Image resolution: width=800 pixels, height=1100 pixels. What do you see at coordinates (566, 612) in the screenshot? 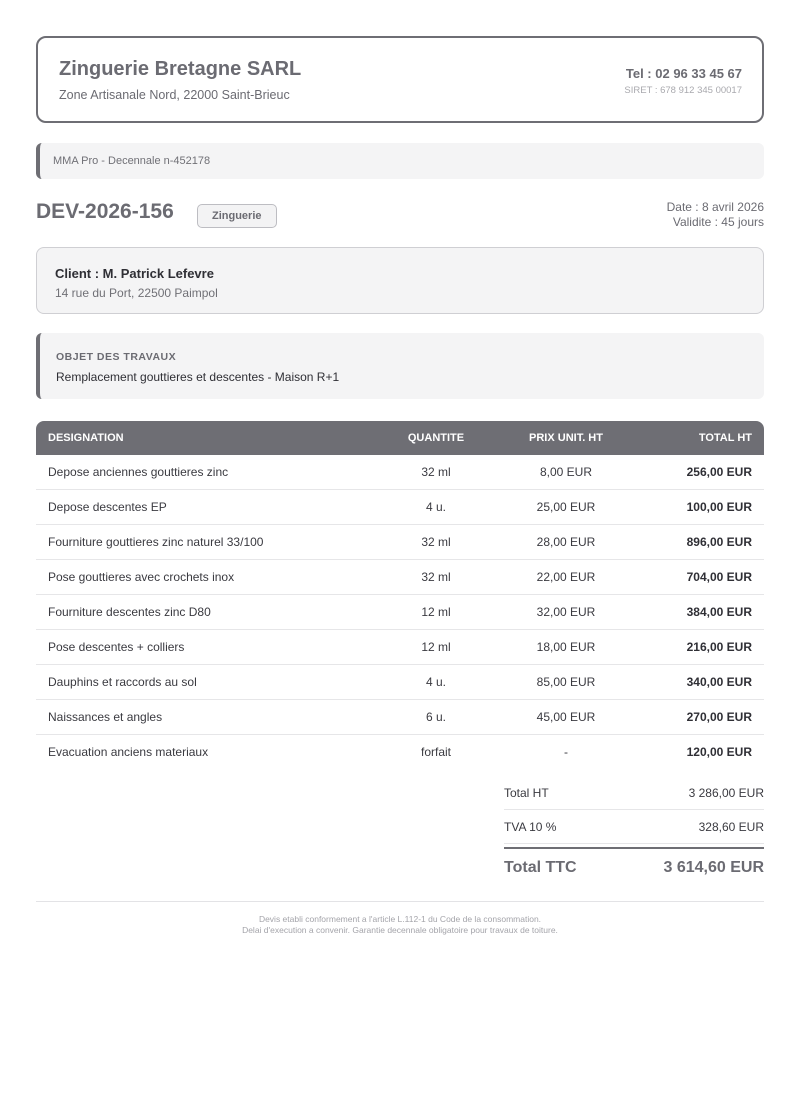
I see `cell-unit-price: 32,00 EUR` at bounding box center [566, 612].